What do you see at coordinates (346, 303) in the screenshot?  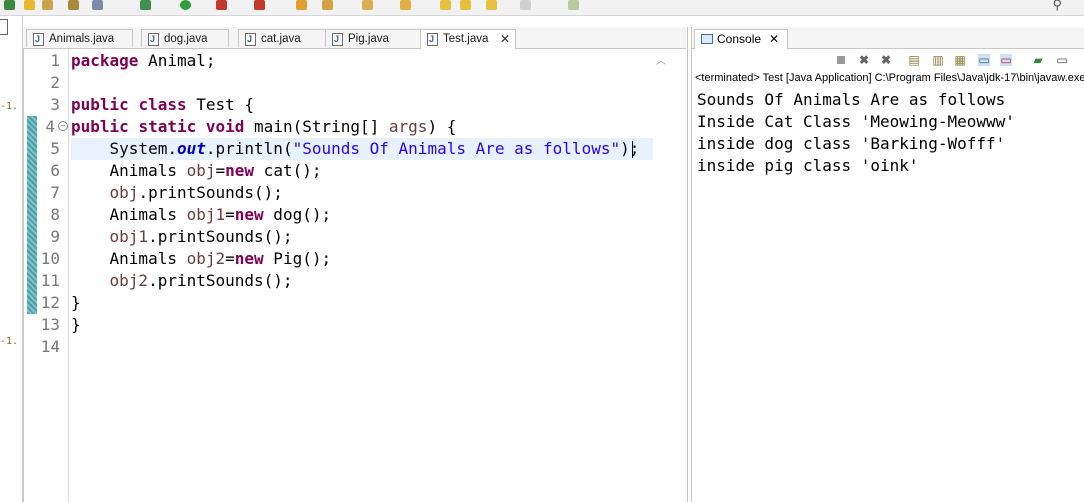 I see `code-line: 12}` at bounding box center [346, 303].